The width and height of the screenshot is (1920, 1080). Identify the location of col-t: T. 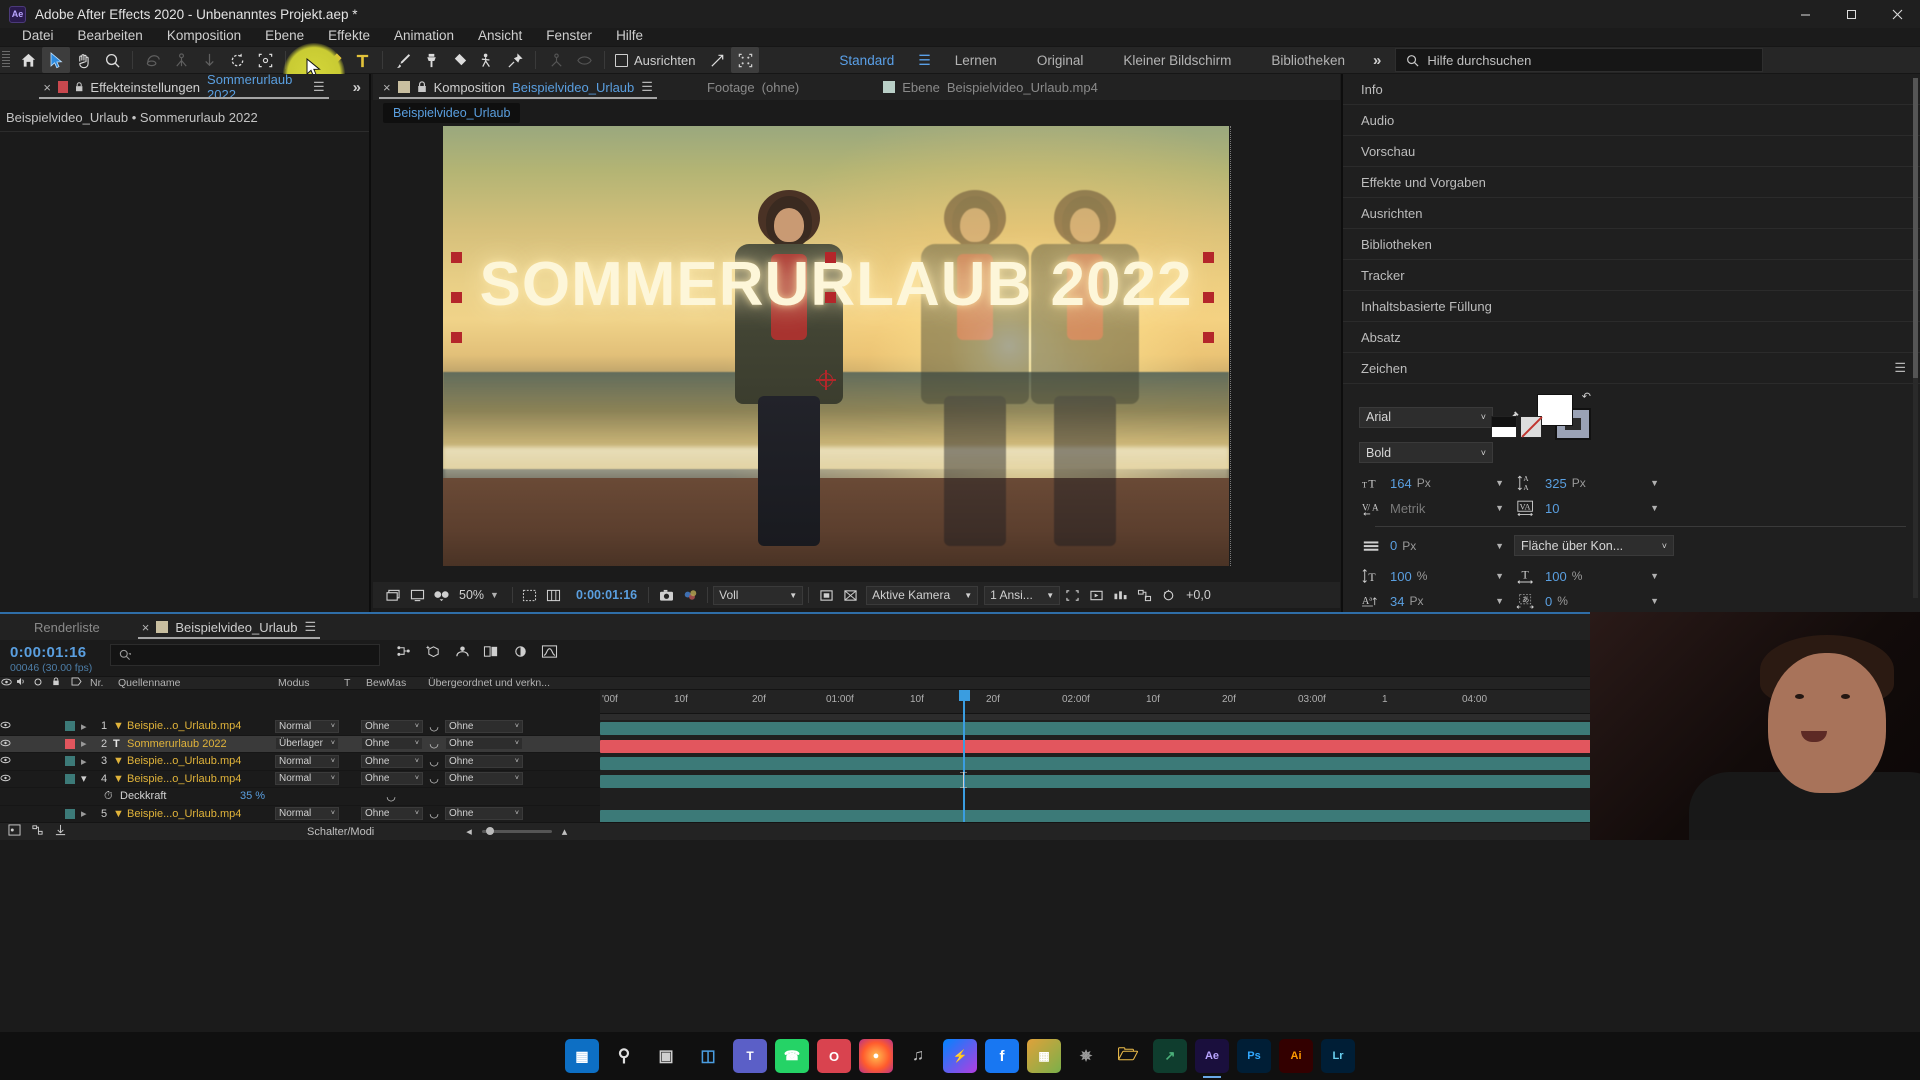
(355, 683).